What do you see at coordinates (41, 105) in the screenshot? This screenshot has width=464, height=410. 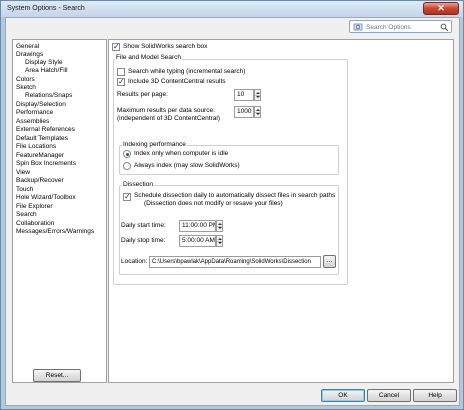 I see `tree-item-display-selection: Display/Selection` at bounding box center [41, 105].